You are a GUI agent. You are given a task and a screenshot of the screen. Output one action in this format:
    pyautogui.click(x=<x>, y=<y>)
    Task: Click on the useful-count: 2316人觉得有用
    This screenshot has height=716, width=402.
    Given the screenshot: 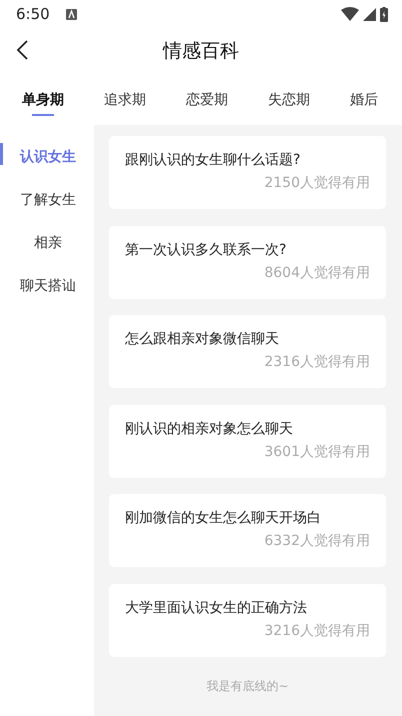 What is the action you would take?
    pyautogui.click(x=316, y=362)
    